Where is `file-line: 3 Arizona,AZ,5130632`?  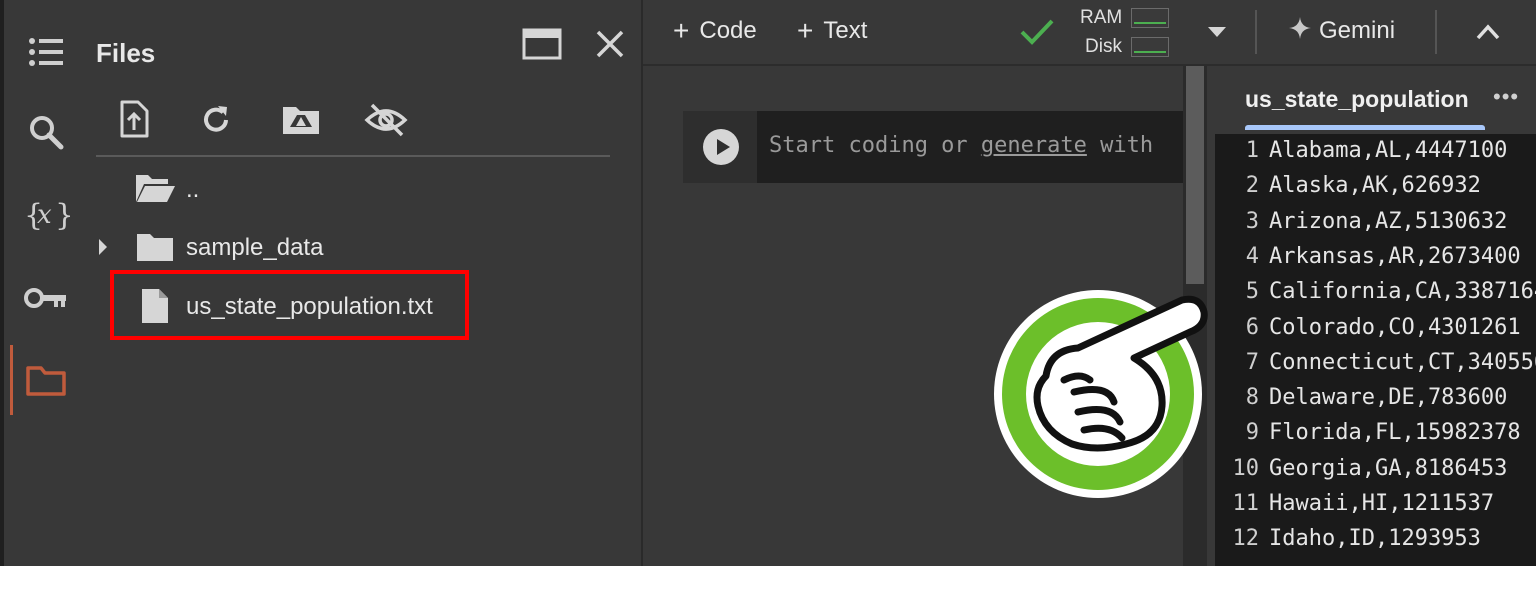 file-line: 3 Arizona,AZ,5130632 is located at coordinates (1361, 226).